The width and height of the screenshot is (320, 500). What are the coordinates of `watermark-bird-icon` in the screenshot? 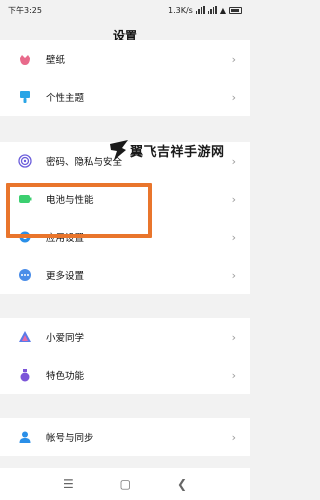 It's located at (119, 150).